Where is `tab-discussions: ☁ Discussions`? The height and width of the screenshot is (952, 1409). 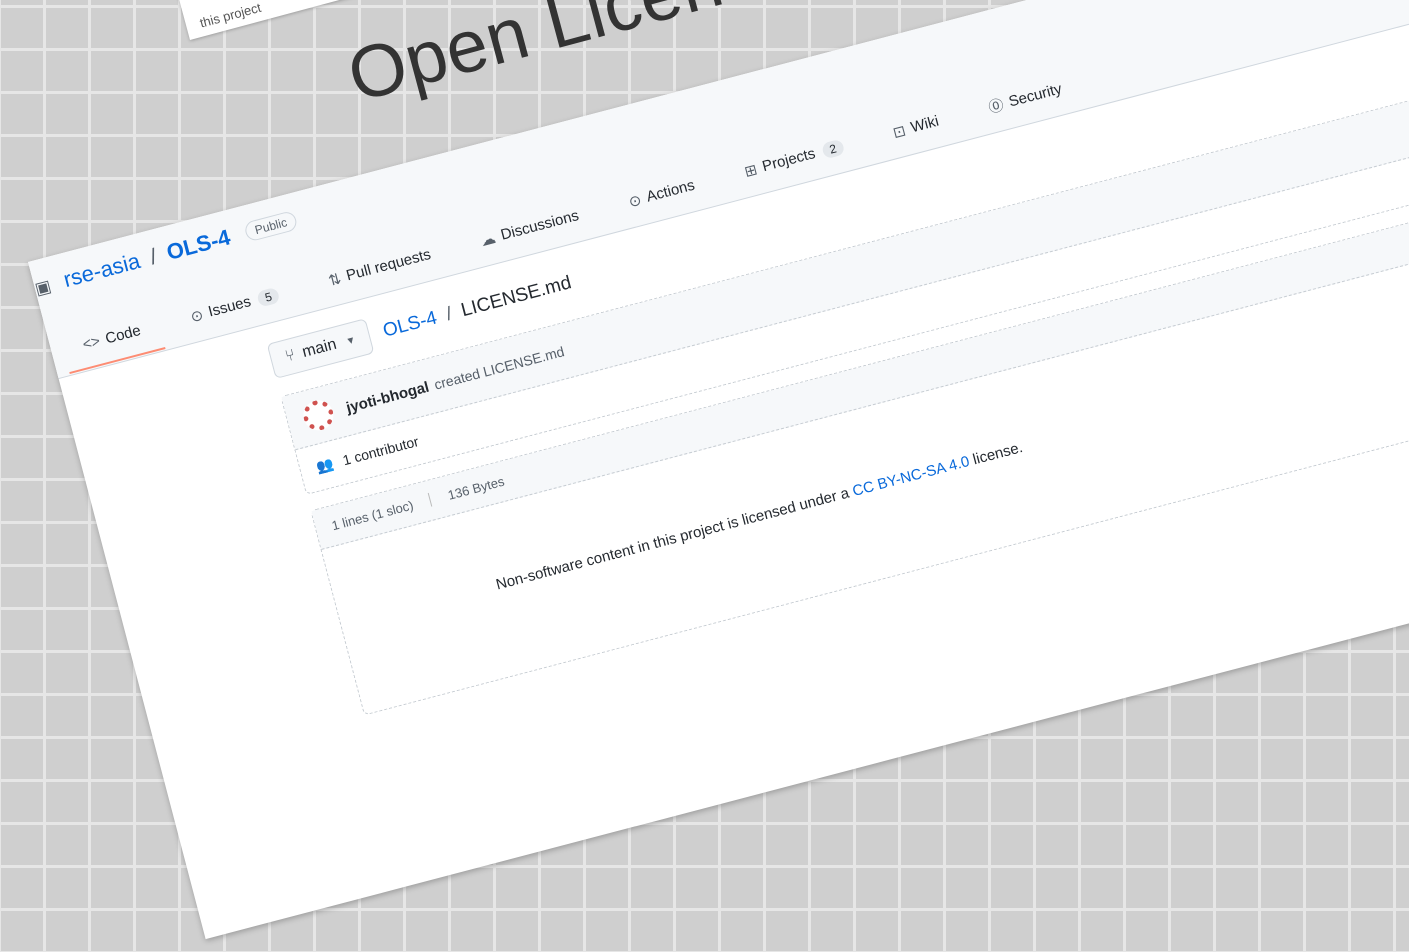 tab-discussions: ☁ Discussions is located at coordinates (529, 228).